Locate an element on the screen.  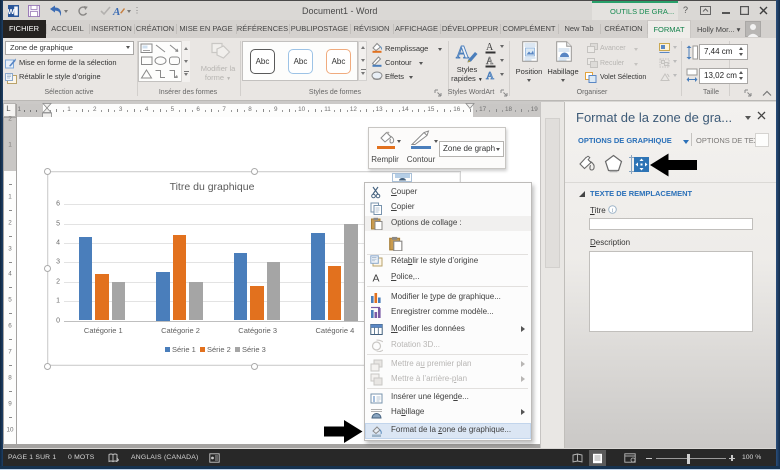
svg-text: W is located at coordinates (11, 11).